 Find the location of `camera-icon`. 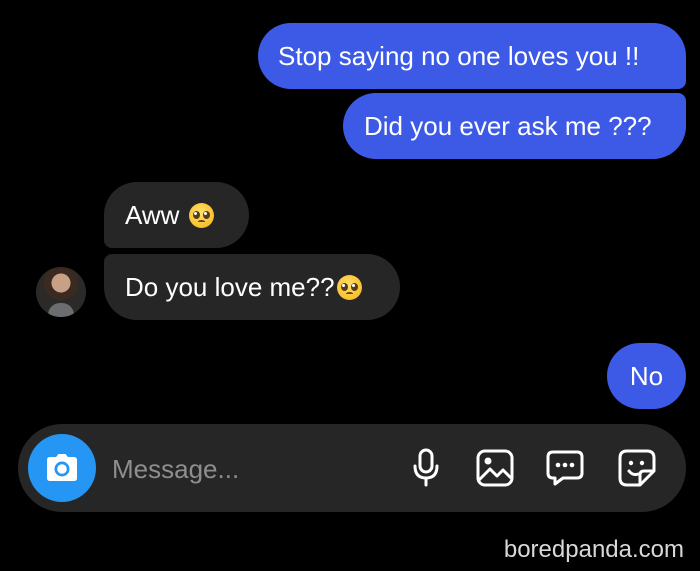

camera-icon is located at coordinates (62, 467).